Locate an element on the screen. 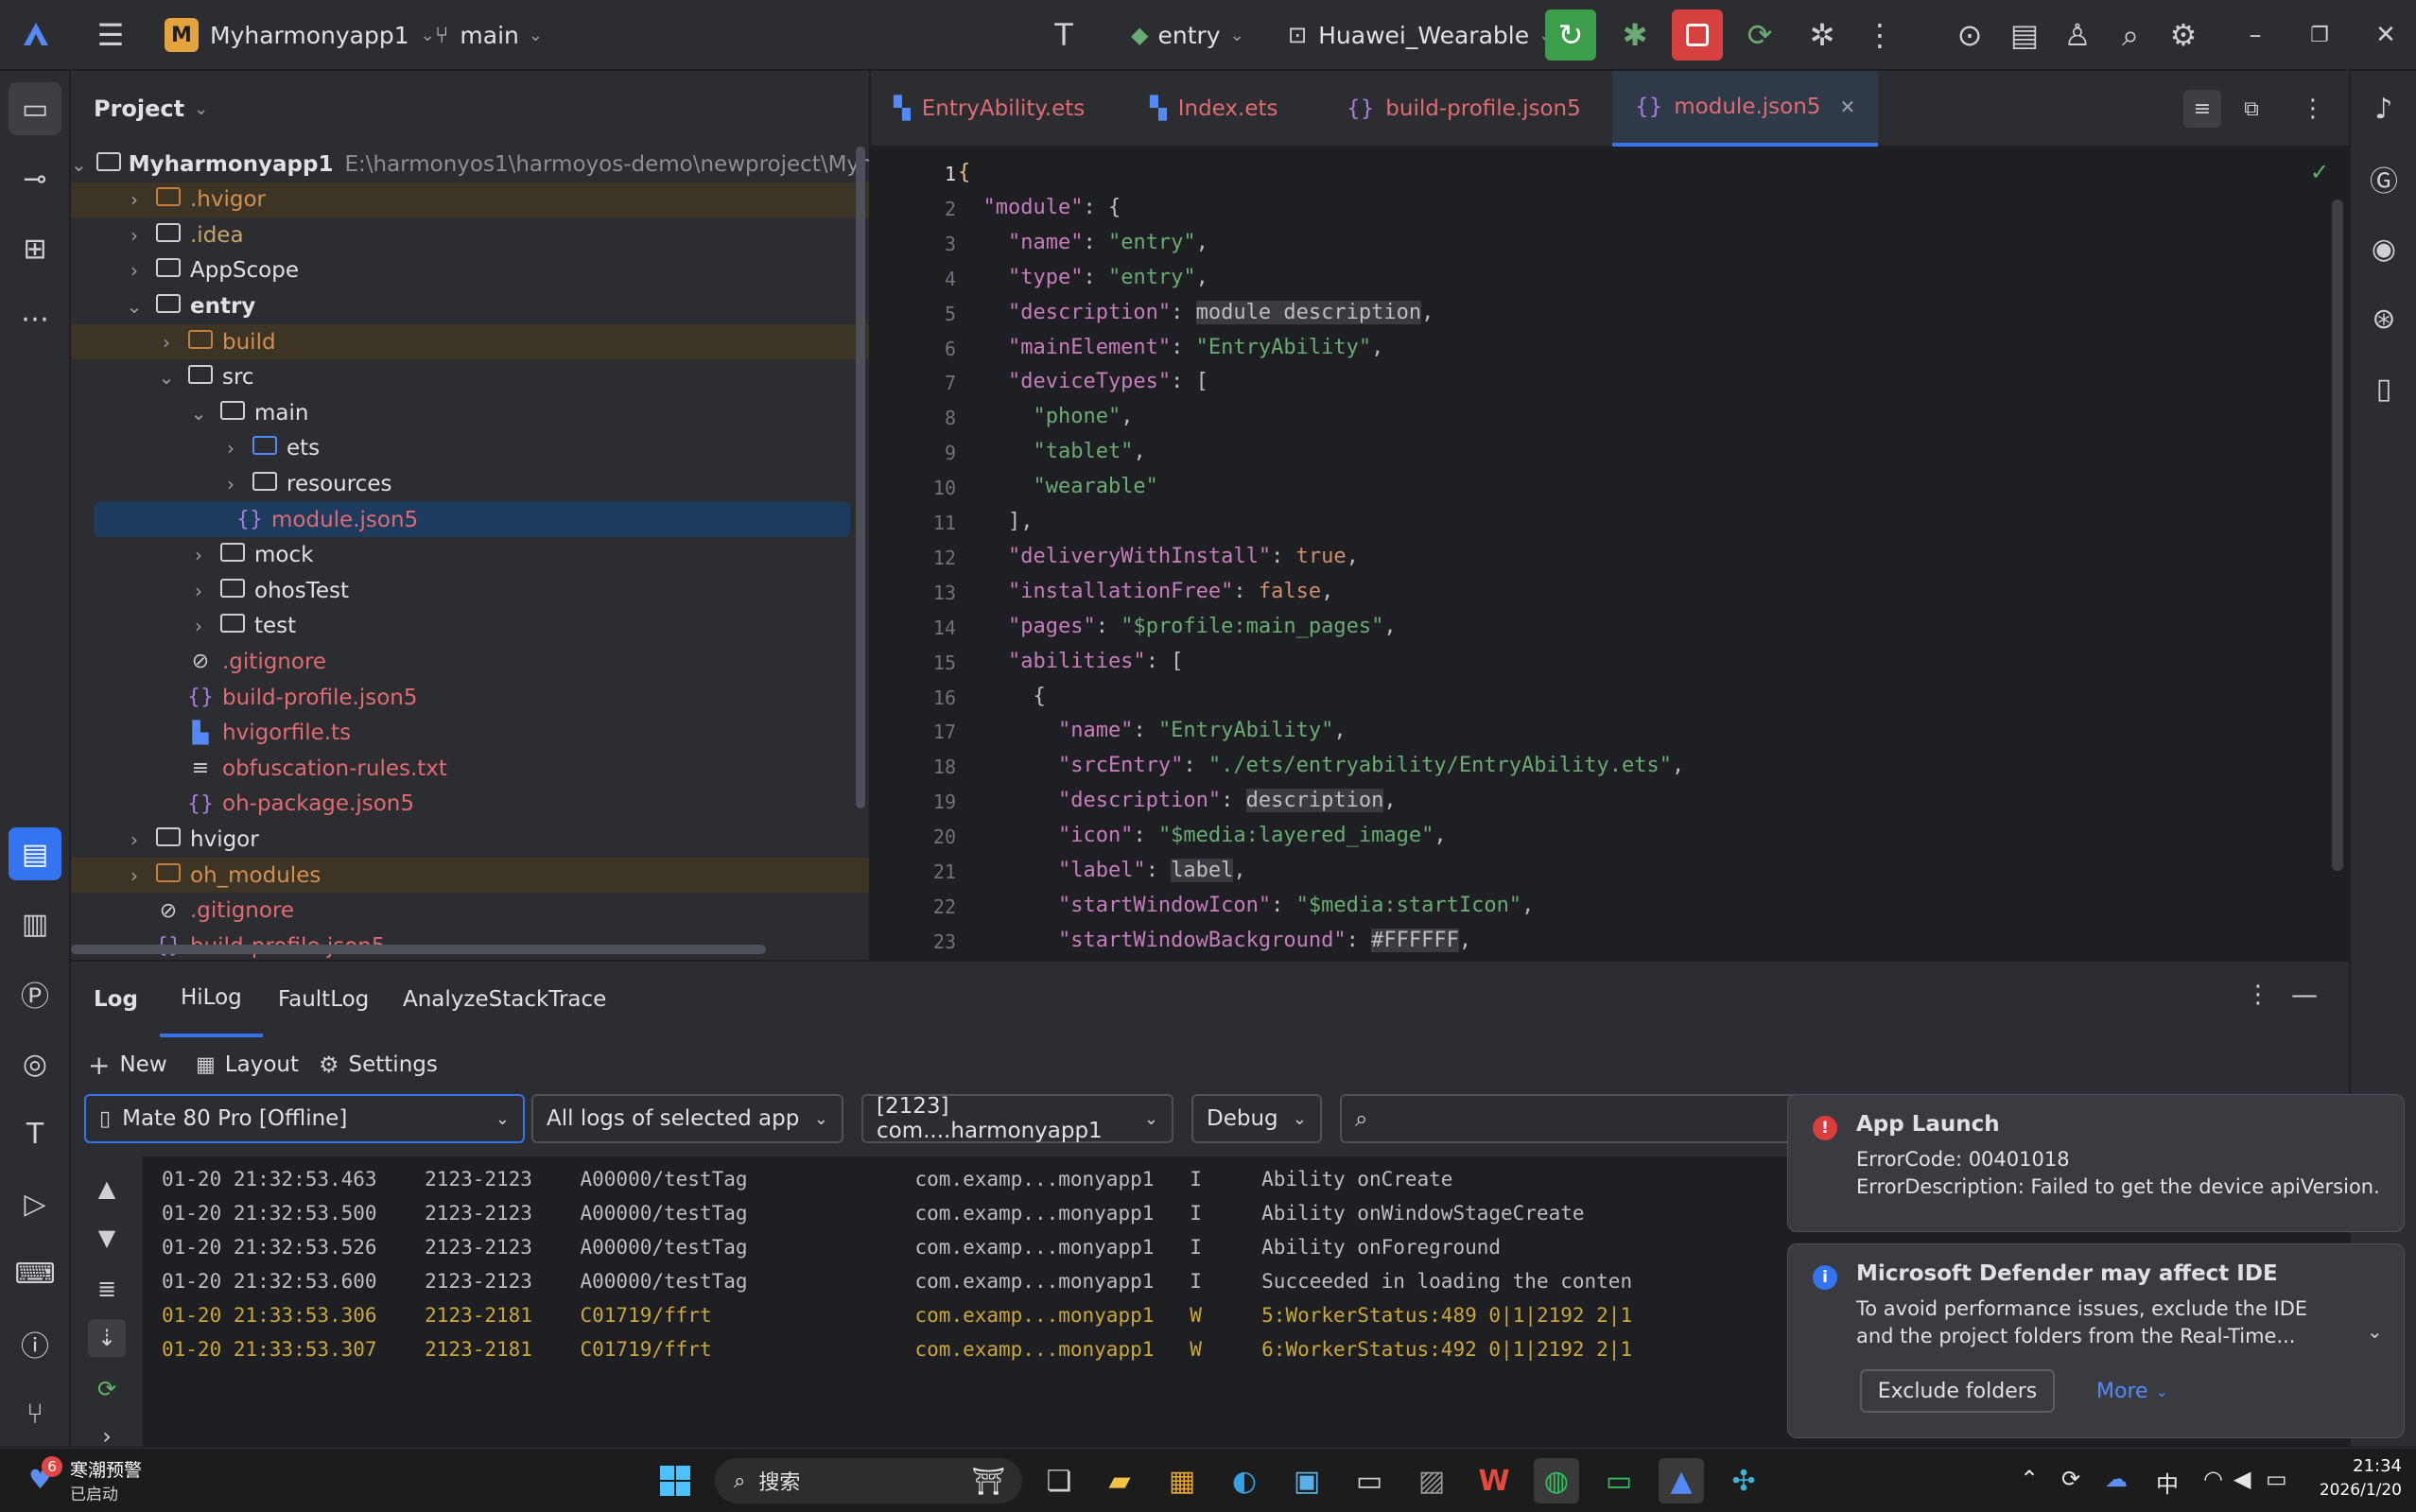 This screenshot has width=2416, height=1512. tree-item: {} module.json5 is located at coordinates (472, 519).